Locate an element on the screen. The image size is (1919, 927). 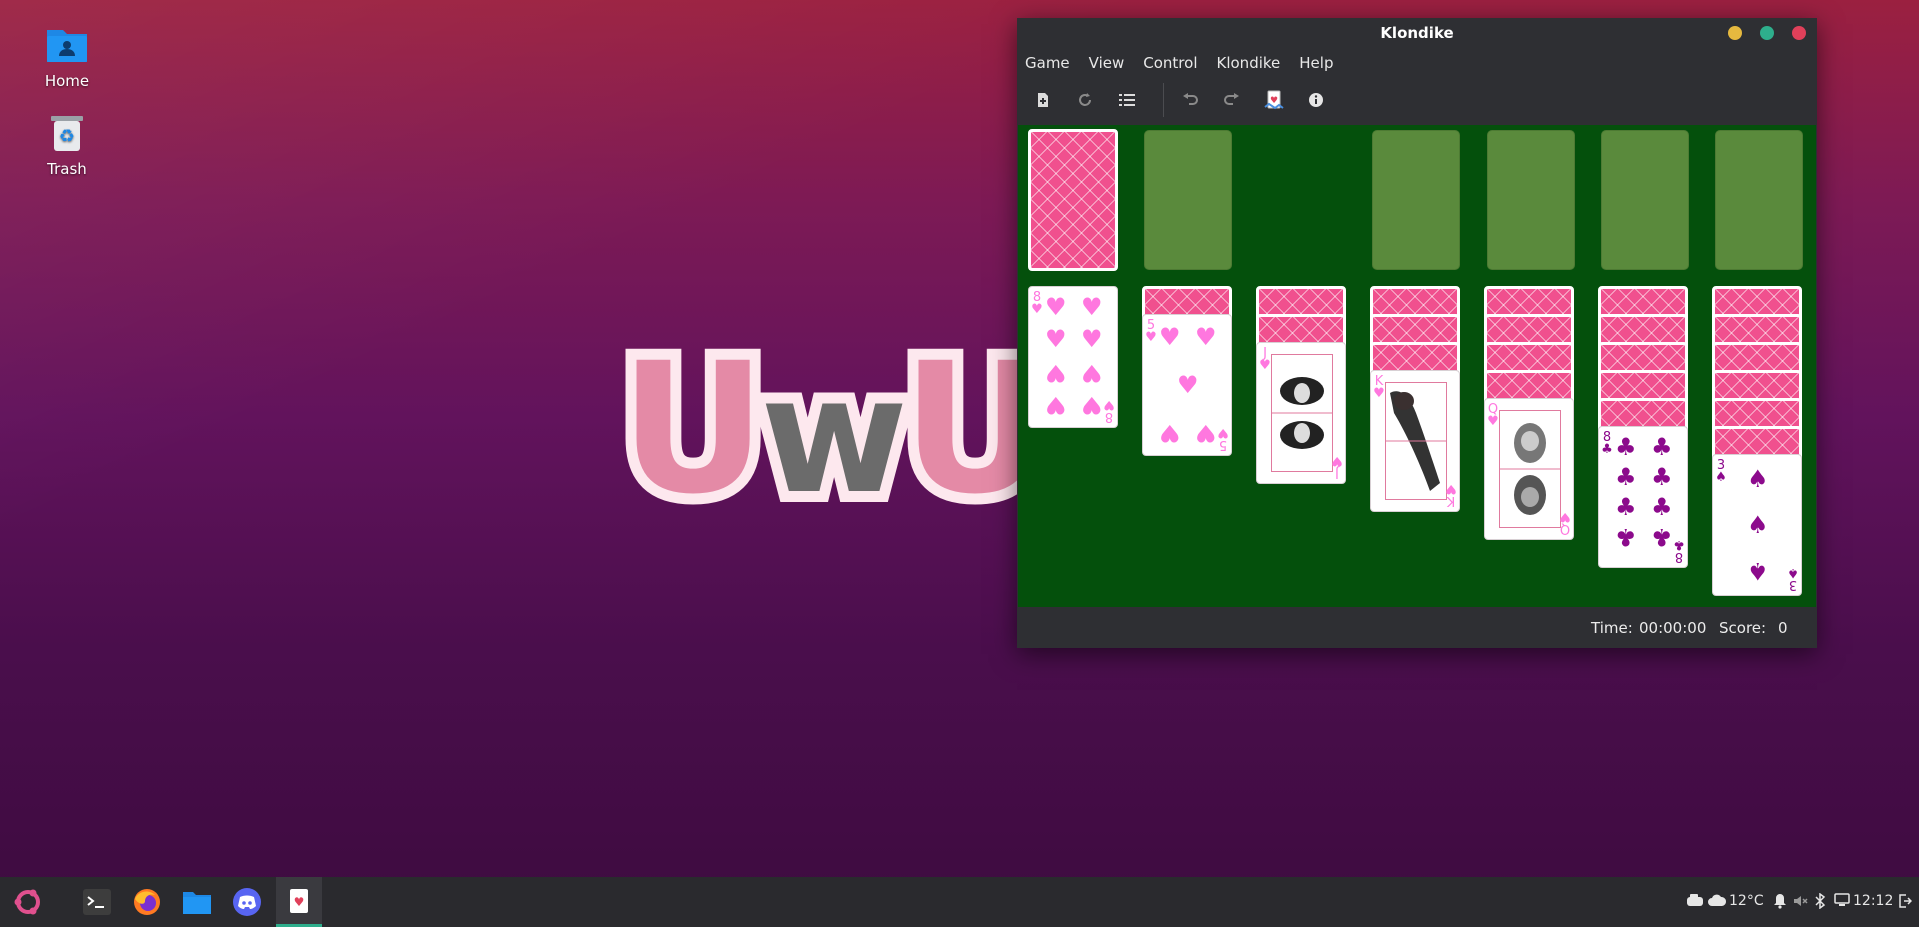
clock: 12:12 is located at coordinates (1873, 901).